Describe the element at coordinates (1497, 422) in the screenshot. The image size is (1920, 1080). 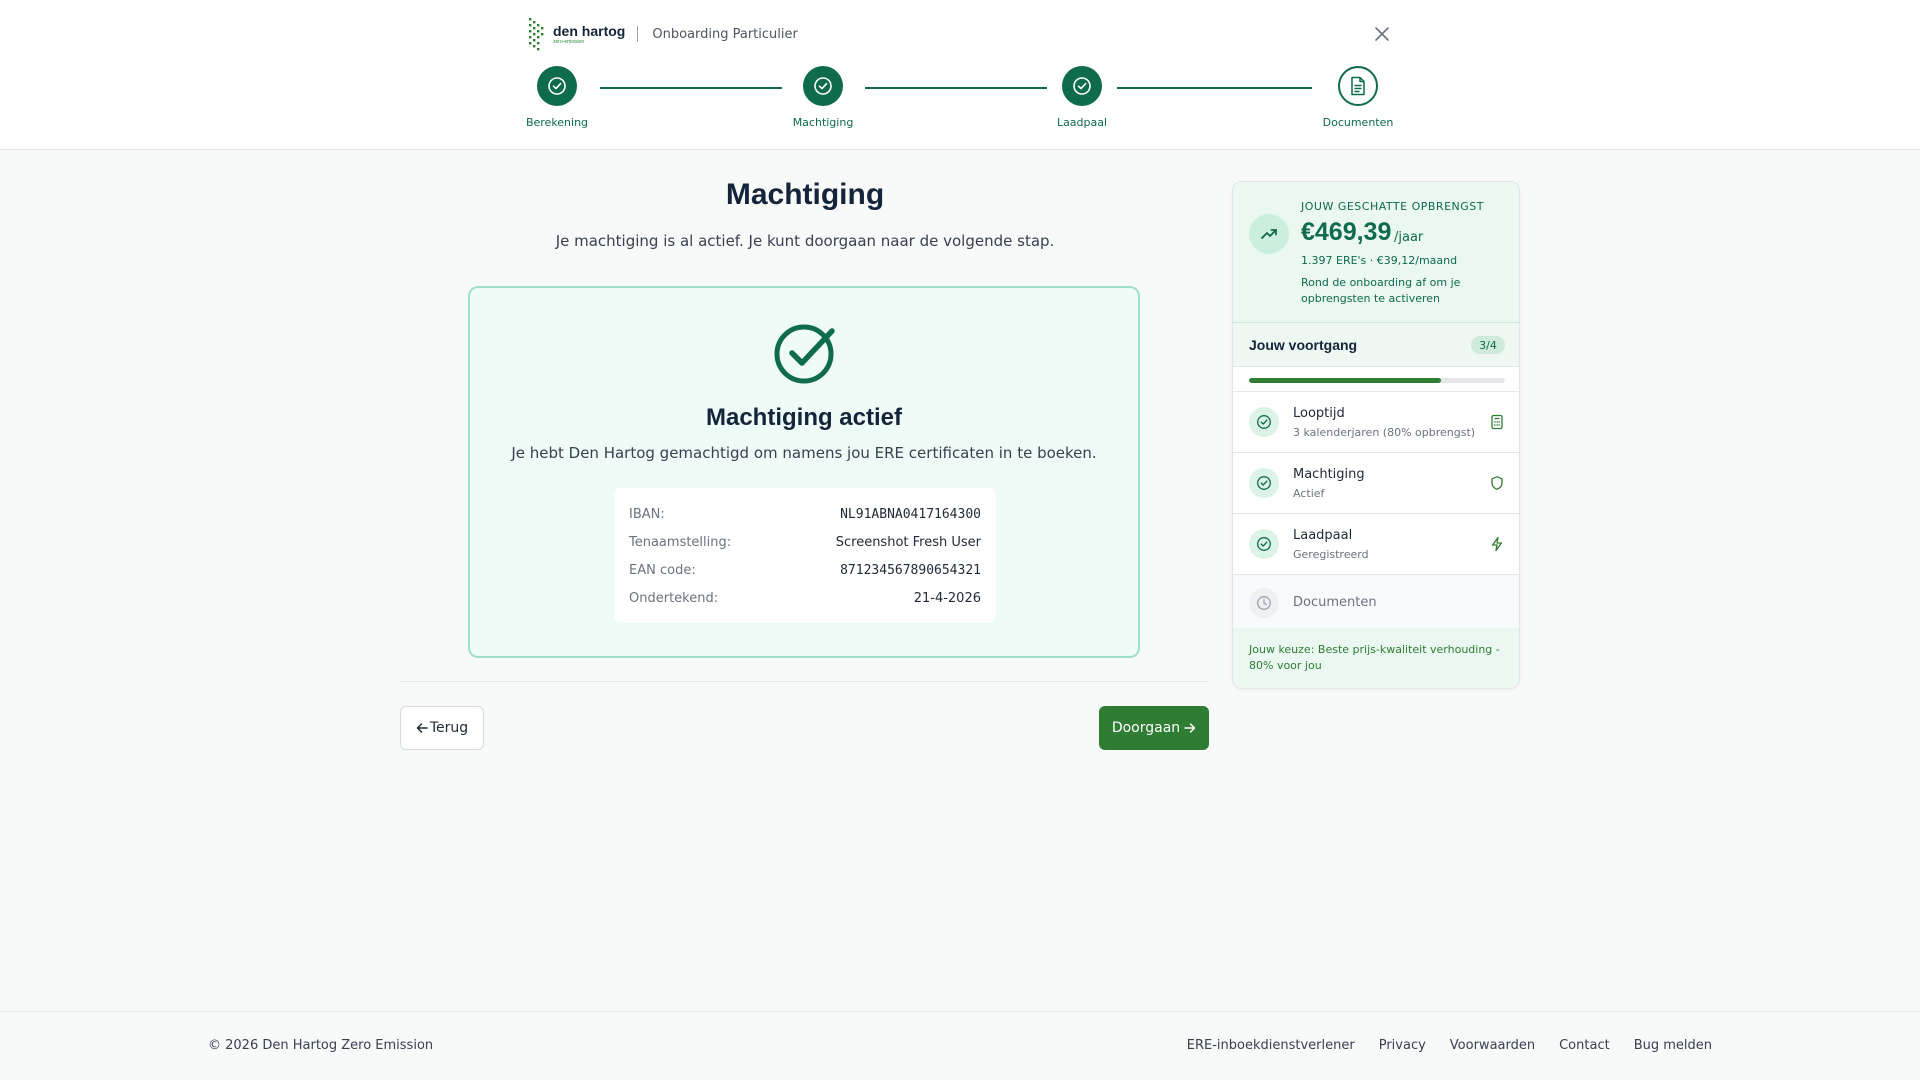
I see `calculator-icon` at that location.